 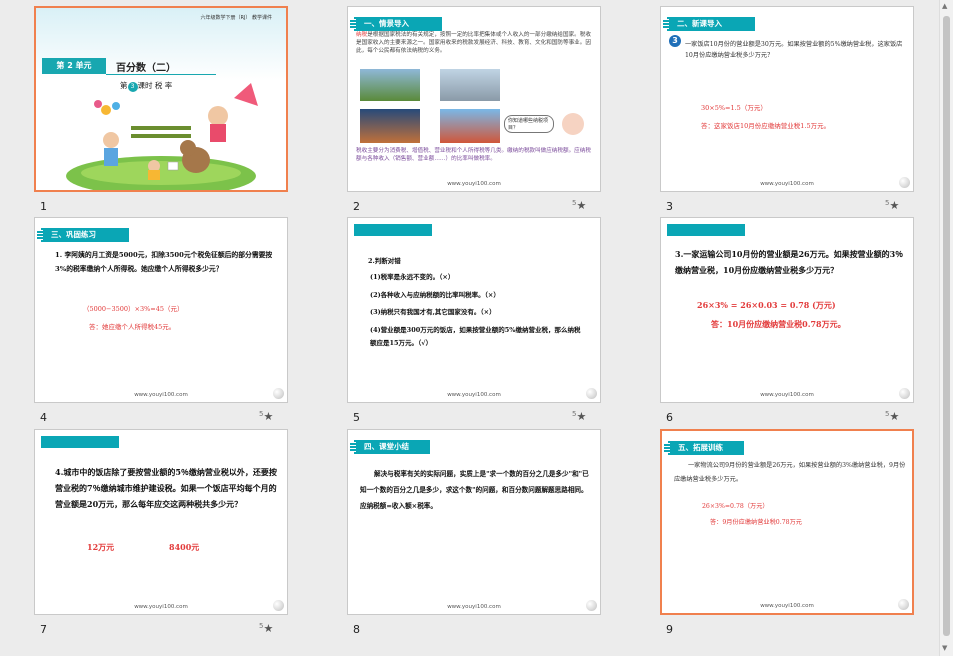 I want to click on slide-6-page-curl, so click(x=904, y=393).